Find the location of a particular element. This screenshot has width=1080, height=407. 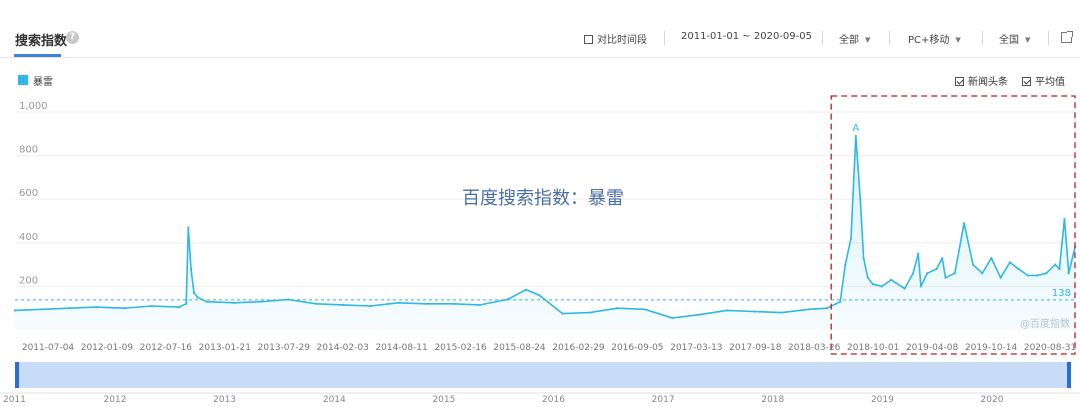

peak-marker: A is located at coordinates (855, 128).